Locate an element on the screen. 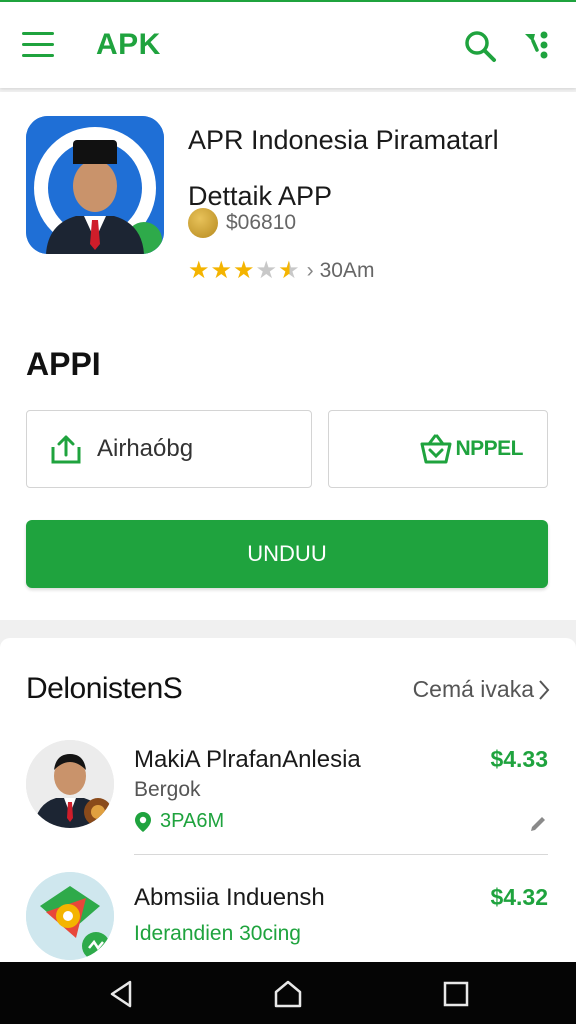  filter-icon is located at coordinates (537, 46).